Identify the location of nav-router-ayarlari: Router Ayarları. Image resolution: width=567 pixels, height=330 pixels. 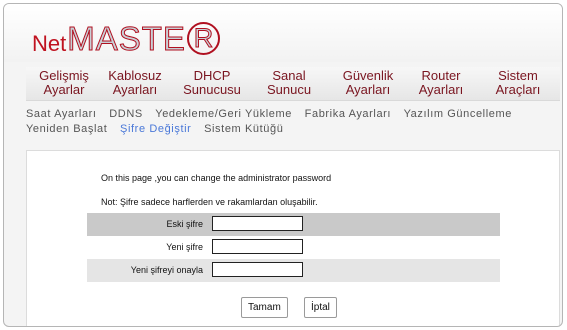
(441, 83).